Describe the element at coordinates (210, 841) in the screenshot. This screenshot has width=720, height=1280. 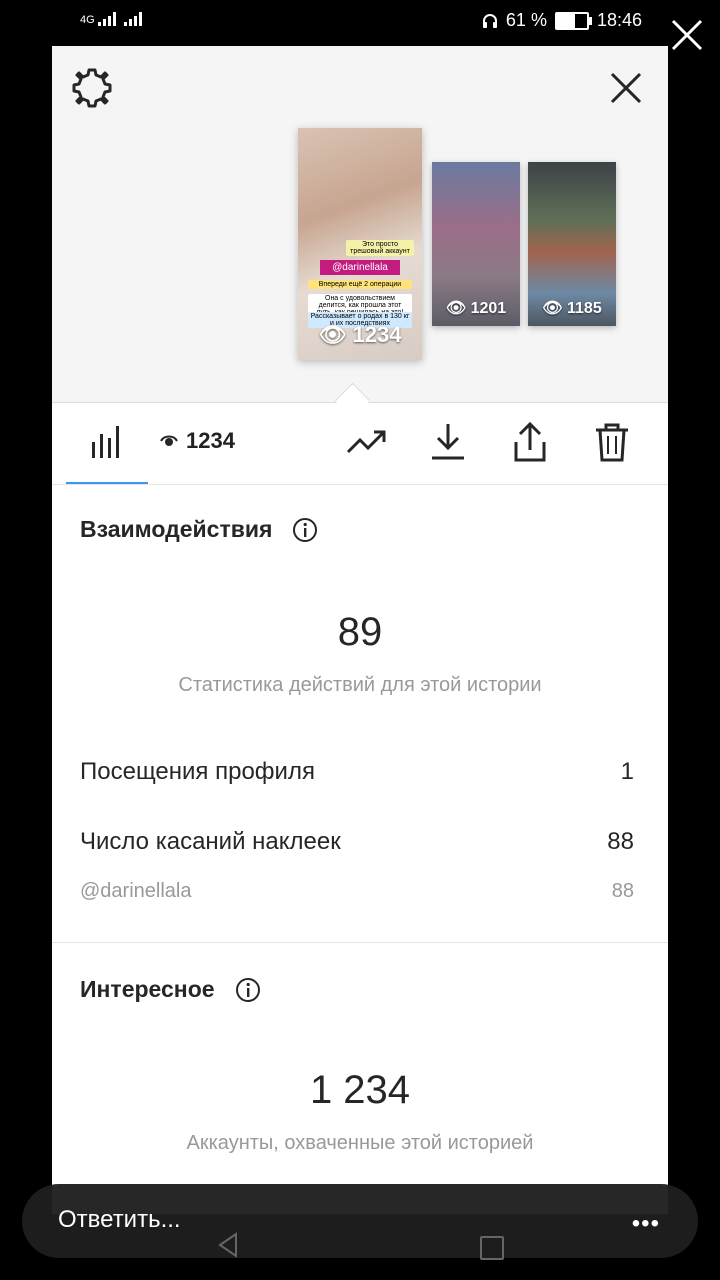
I see `stat-label: Число касаний наклеек` at that location.